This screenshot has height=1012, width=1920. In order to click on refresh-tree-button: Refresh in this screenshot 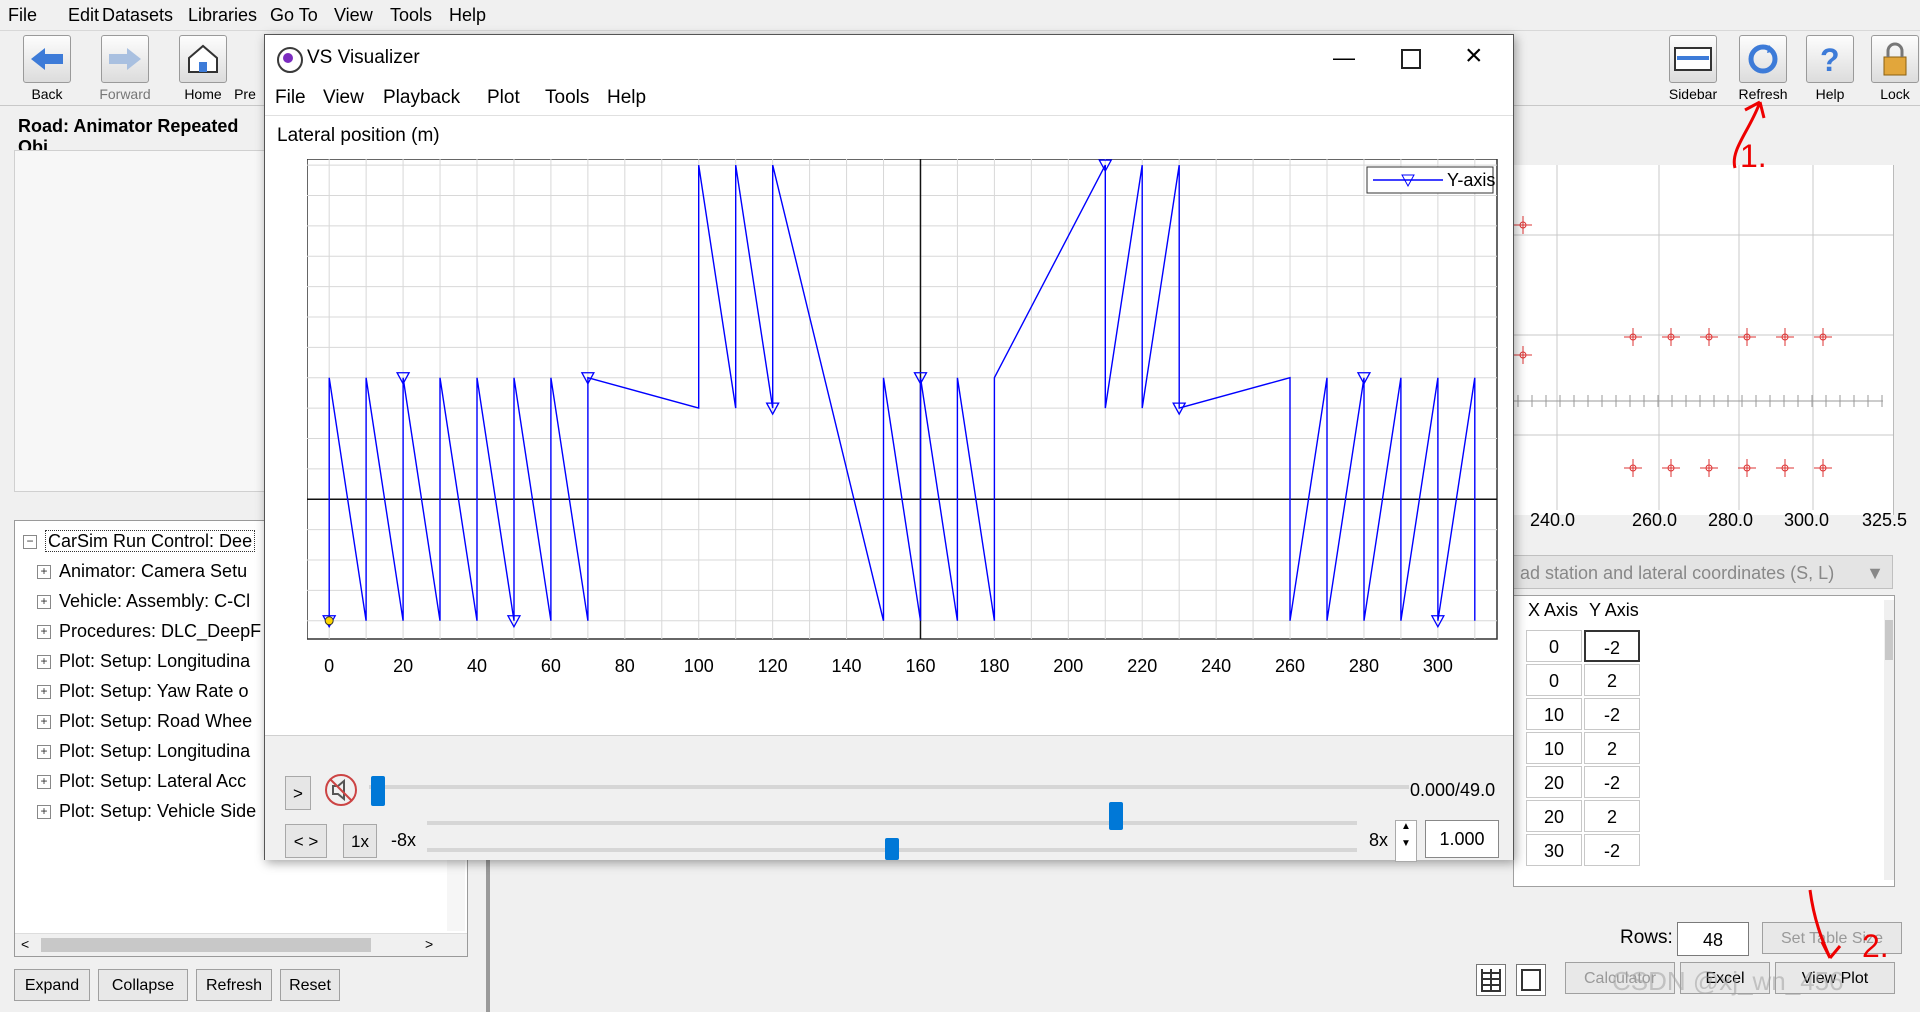, I will do `click(234, 985)`.